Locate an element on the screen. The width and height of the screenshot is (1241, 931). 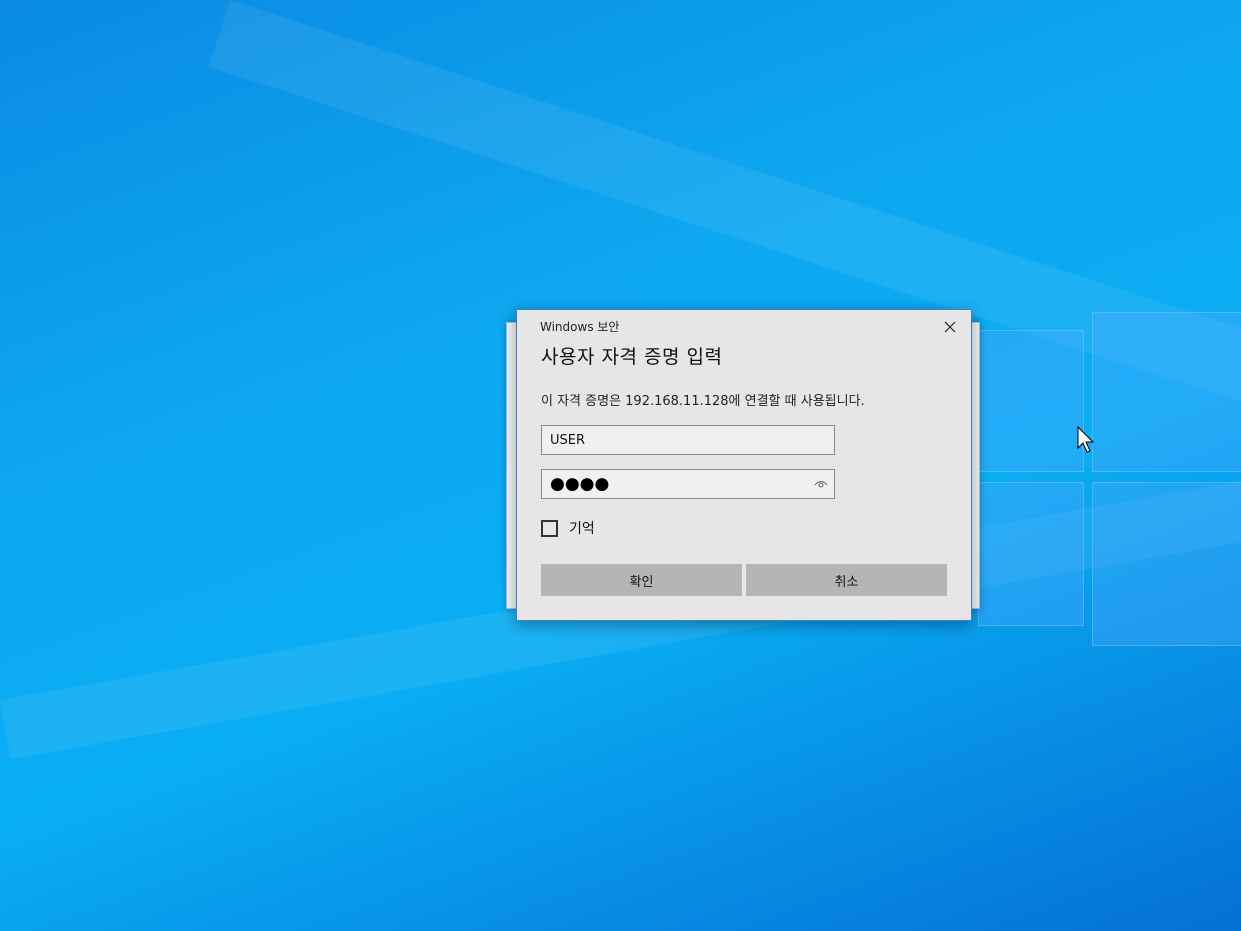
dialog-app-title: Windows 보안 is located at coordinates (580, 327).